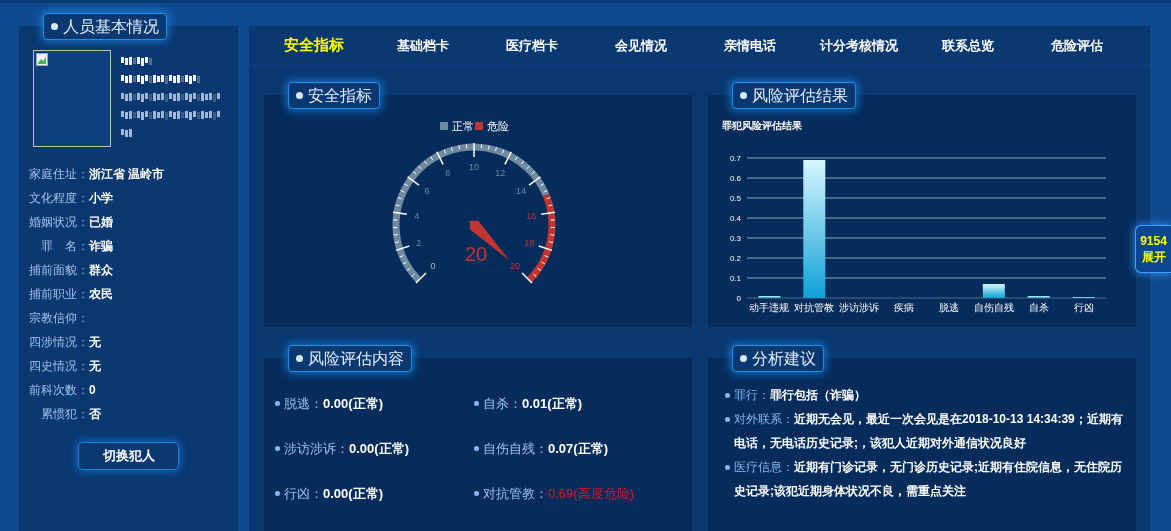 Image resolution: width=1171 pixels, height=531 pixels. What do you see at coordinates (967, 45) in the screenshot?
I see `tab: 联系总览` at bounding box center [967, 45].